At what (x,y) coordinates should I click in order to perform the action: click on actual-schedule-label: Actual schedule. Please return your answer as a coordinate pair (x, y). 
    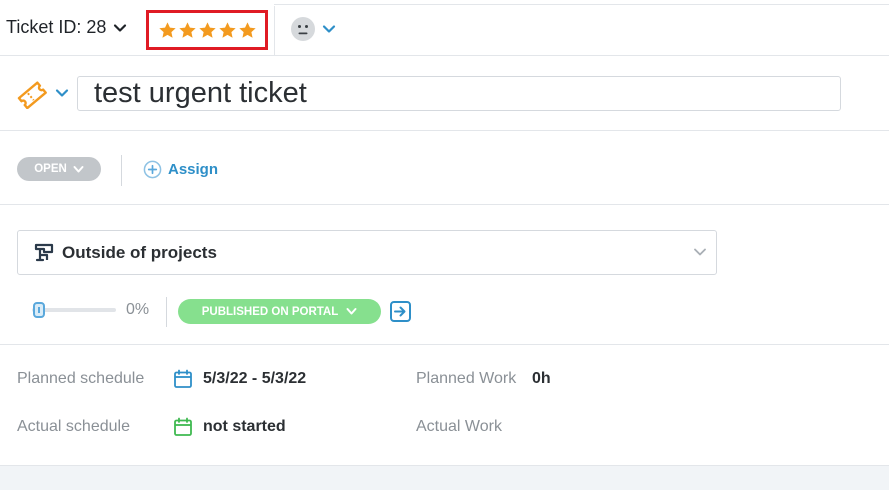
    Looking at the image, I should click on (73, 426).